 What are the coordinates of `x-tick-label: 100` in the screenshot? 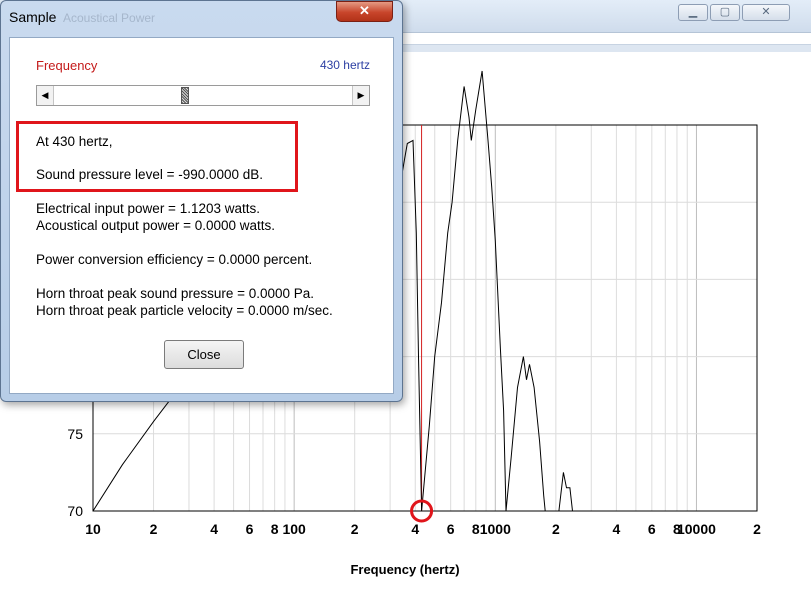 It's located at (294, 529).